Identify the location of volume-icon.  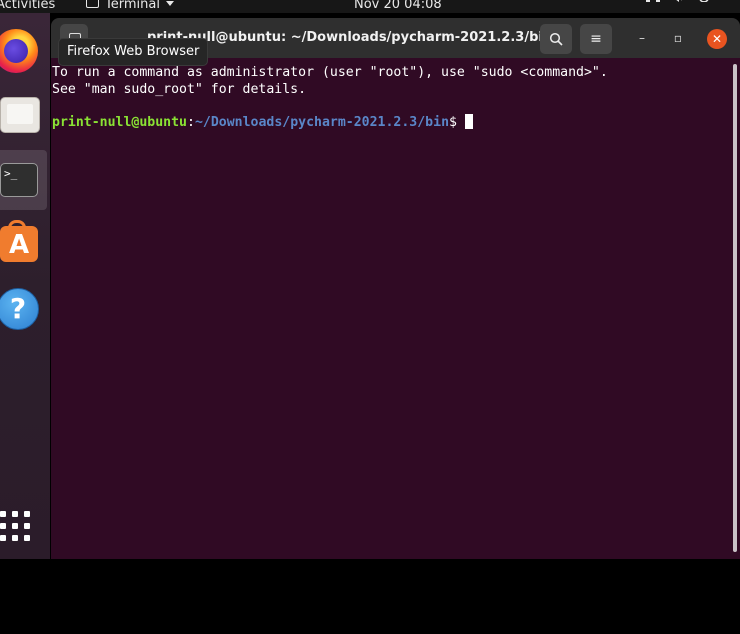
(679, 1).